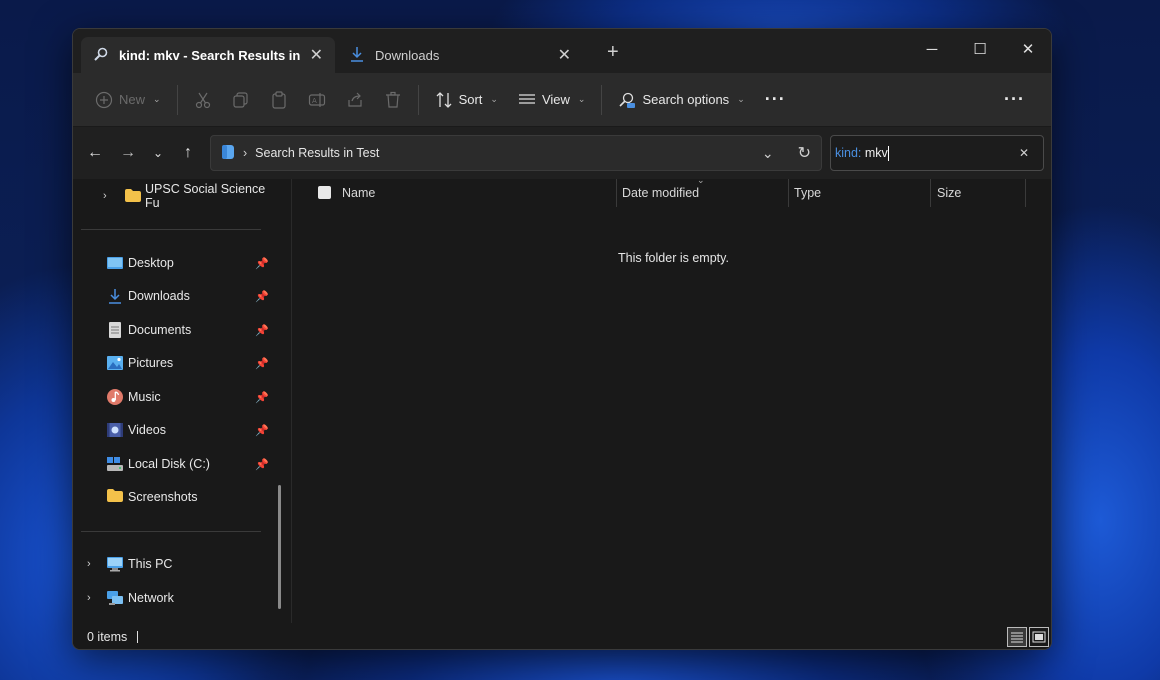  I want to click on column-header-type: Type, so click(859, 193).